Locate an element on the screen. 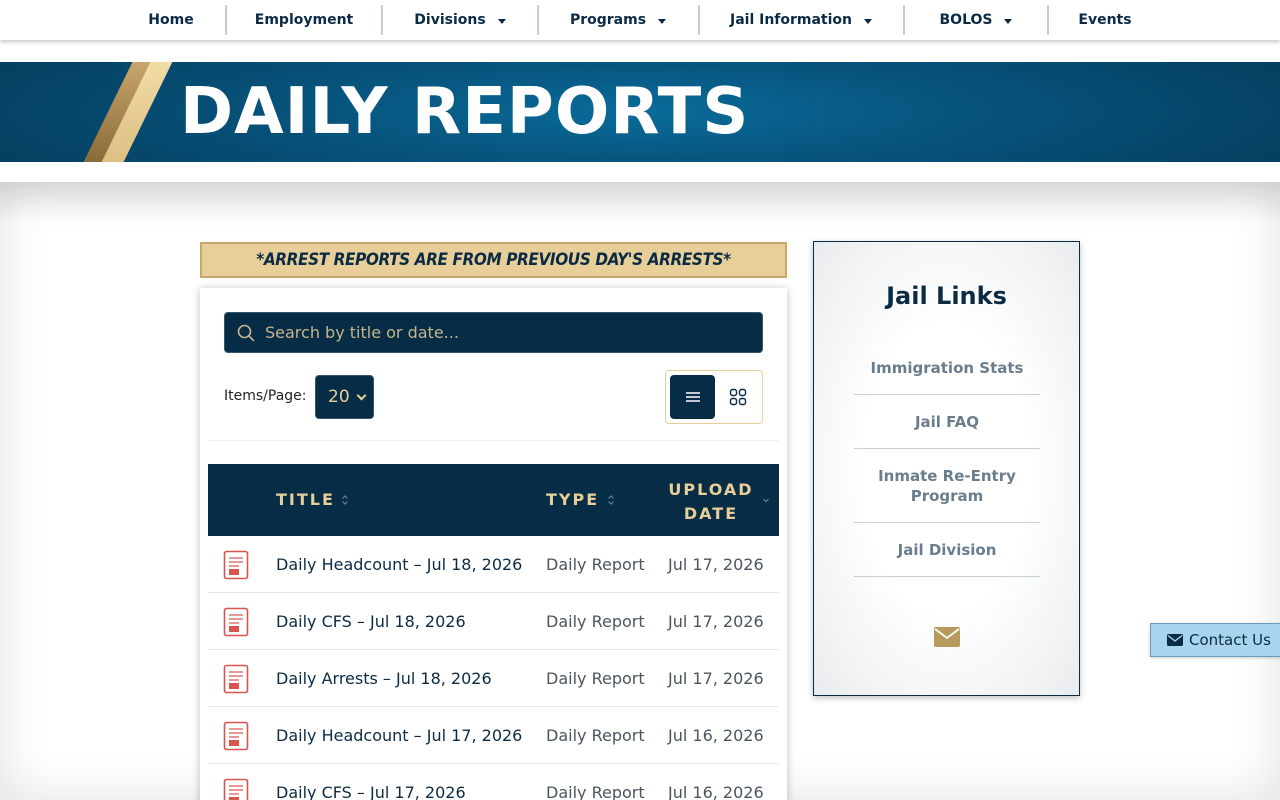  list-view-button is located at coordinates (692, 397).